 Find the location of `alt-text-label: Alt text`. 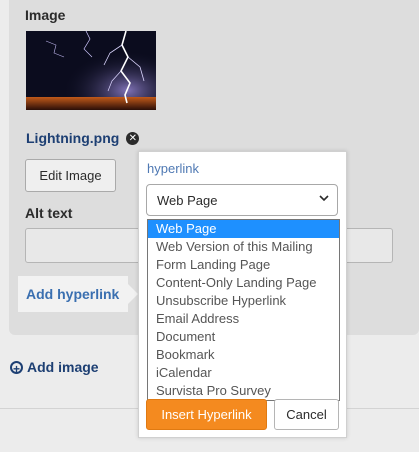

alt-text-label: Alt text is located at coordinates (49, 213).